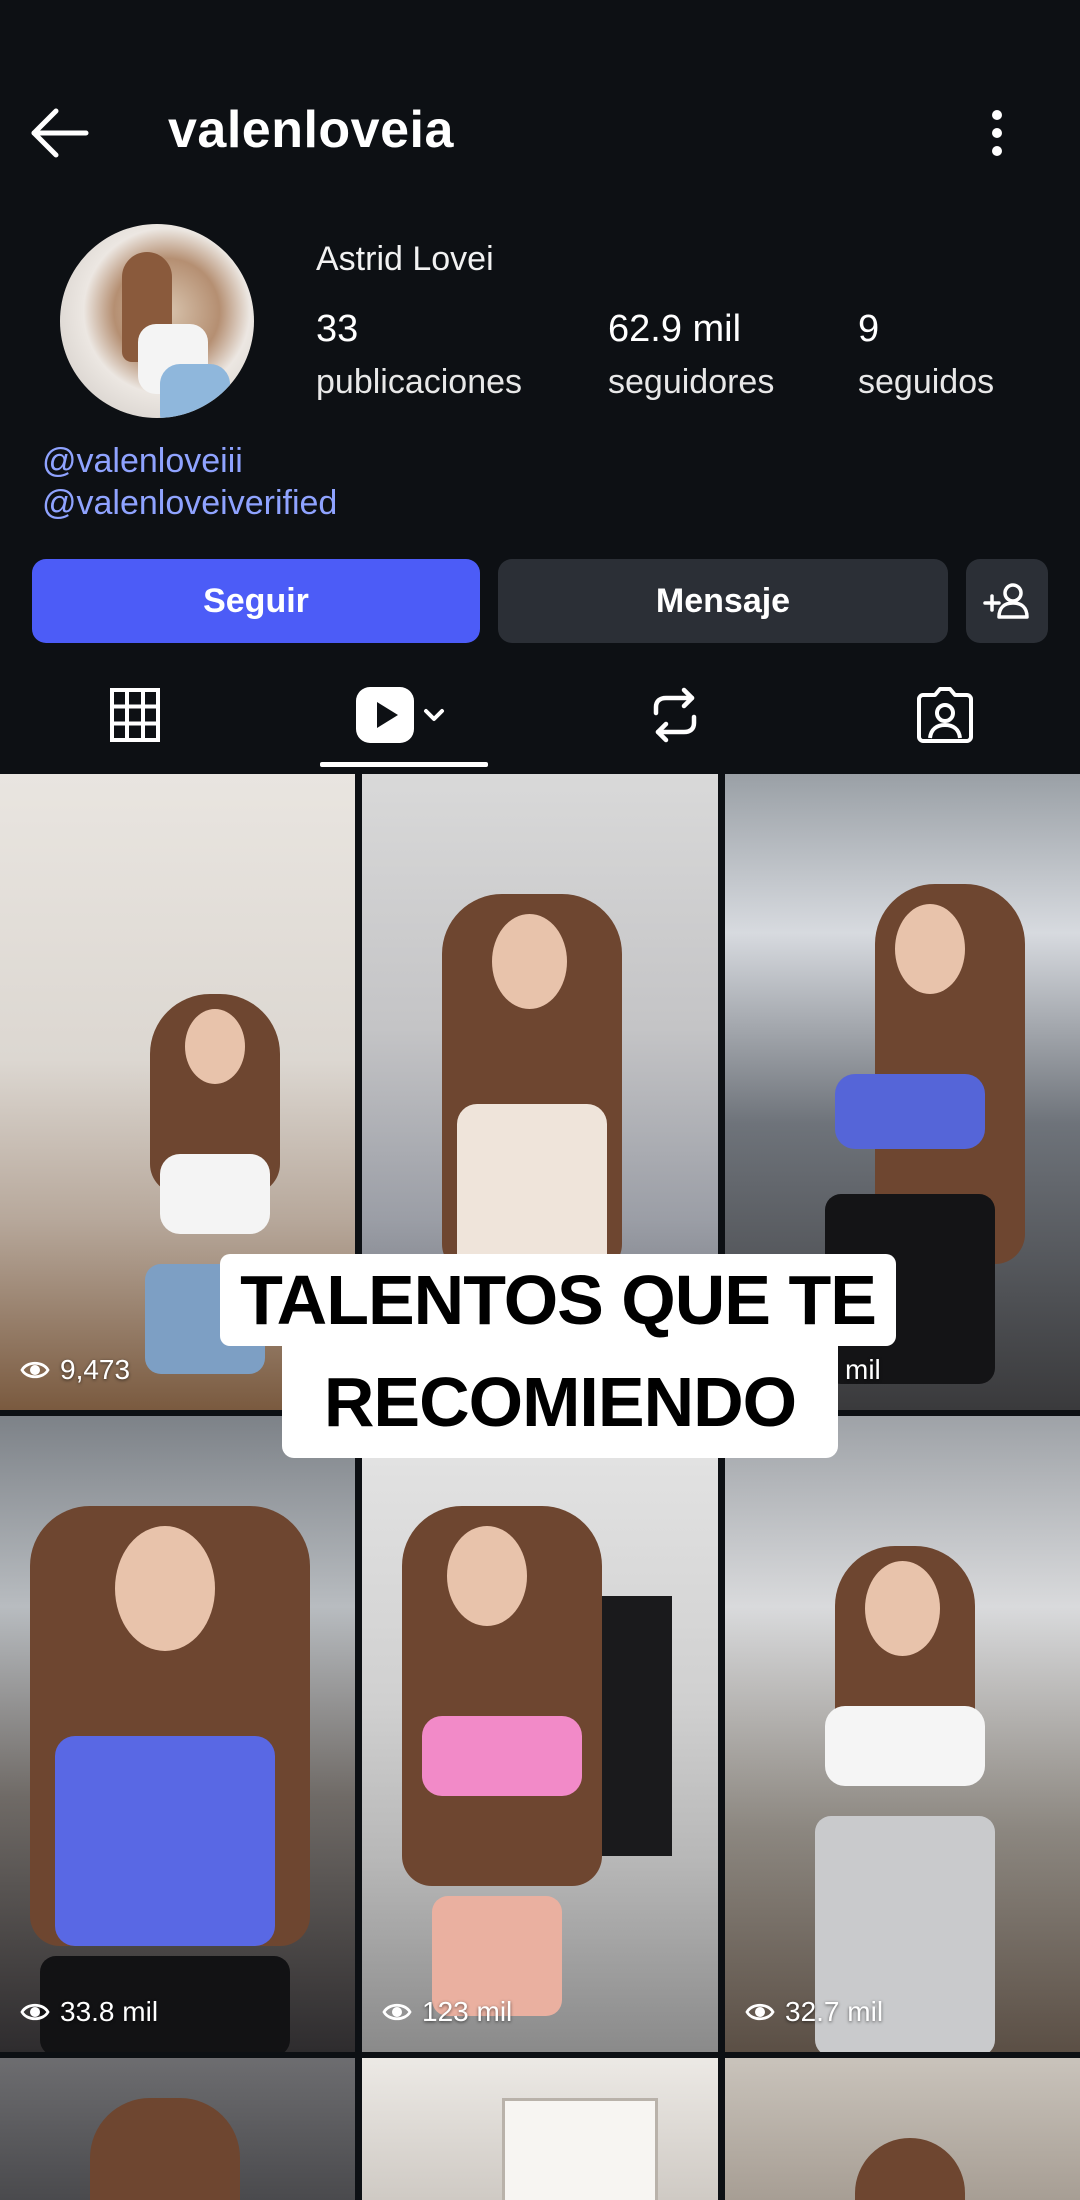 This screenshot has width=1080, height=2200. Describe the element at coordinates (256, 601) in the screenshot. I see `follow-button: Seguir` at that location.